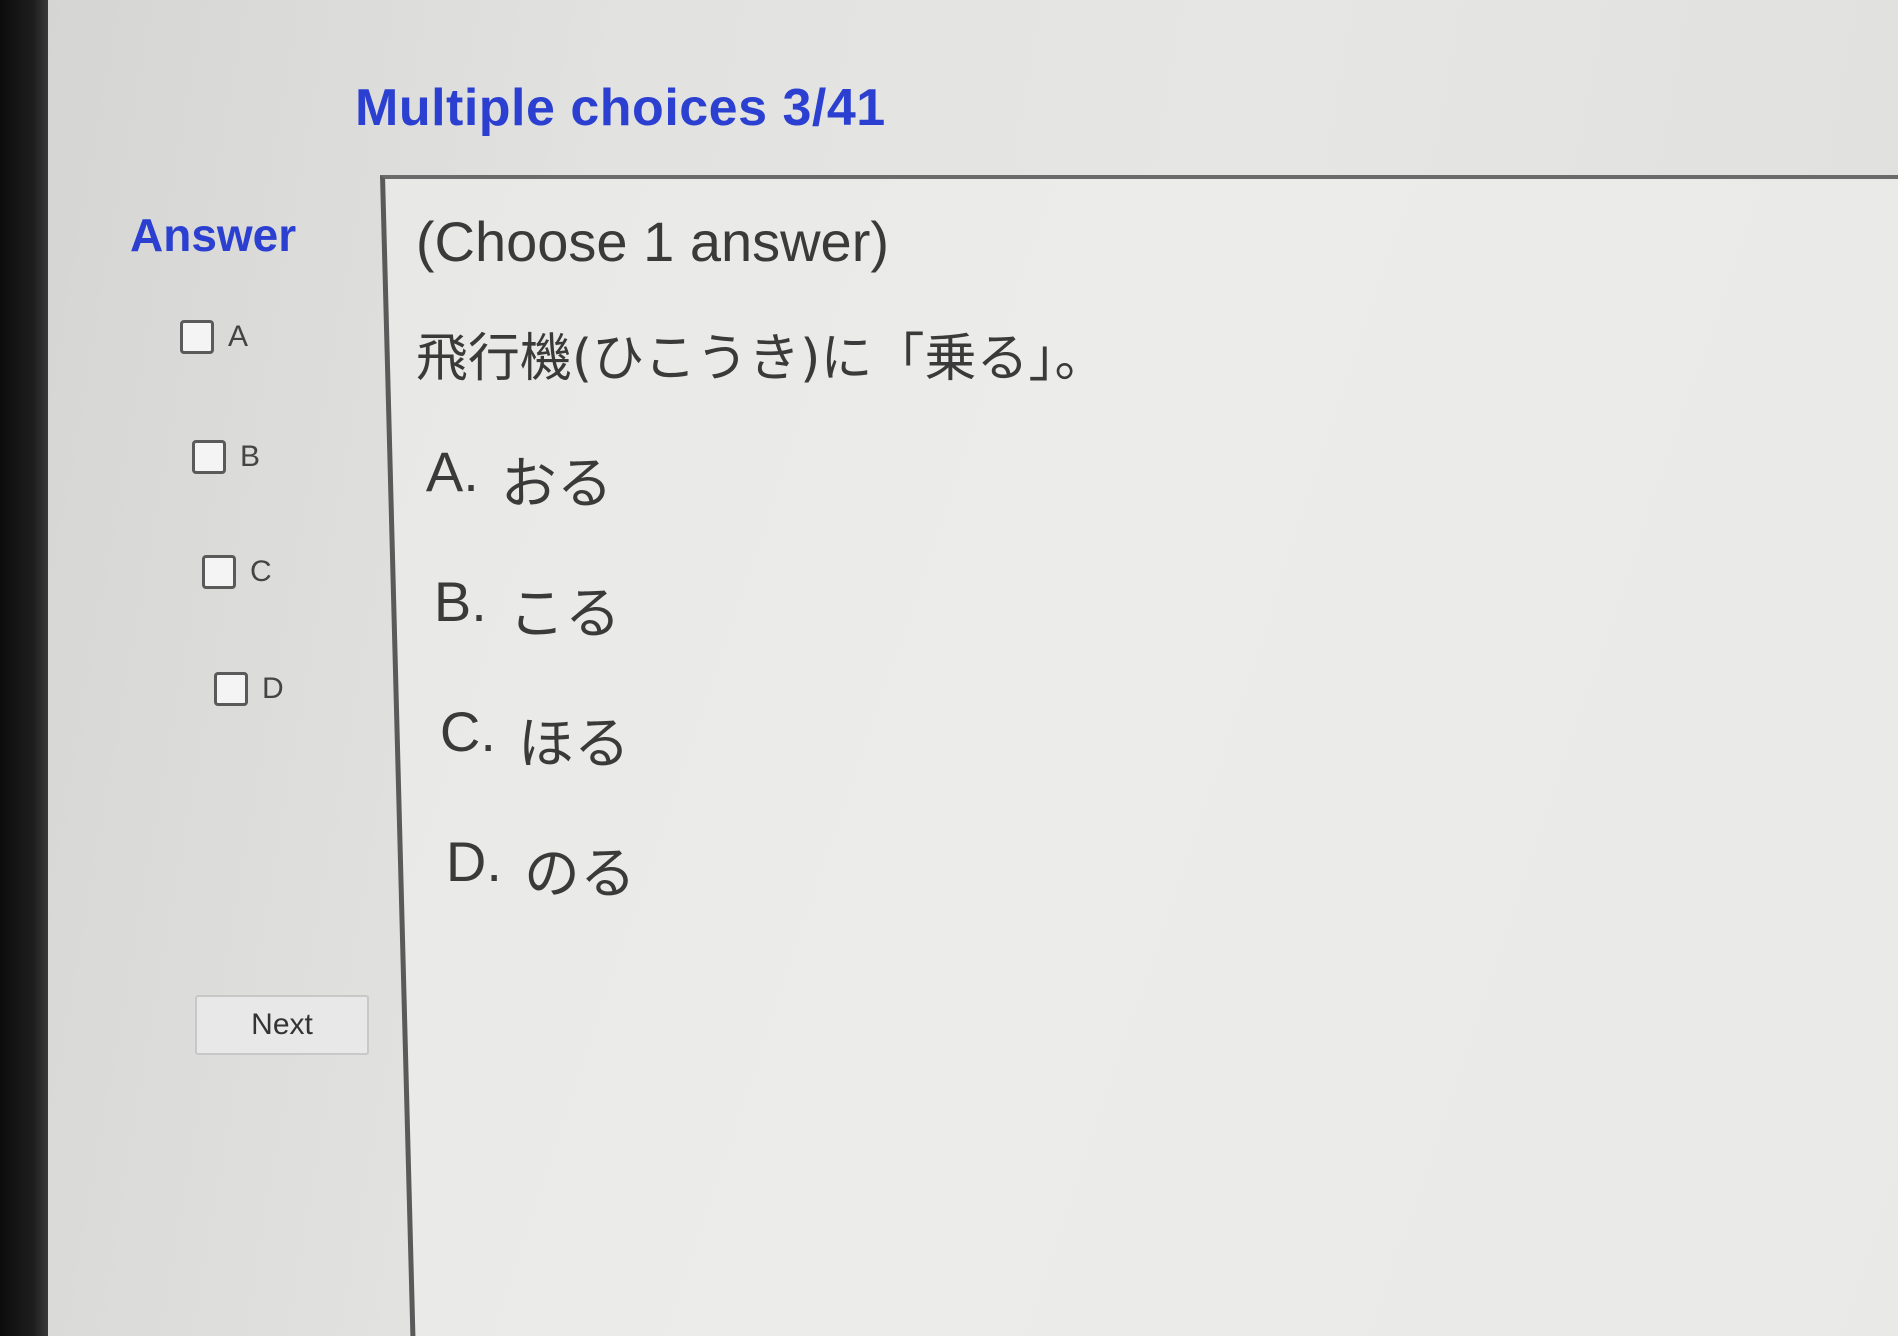 Image resolution: width=1898 pixels, height=1336 pixels. Describe the element at coordinates (219, 572) in the screenshot. I see `checkbox-c` at that location.